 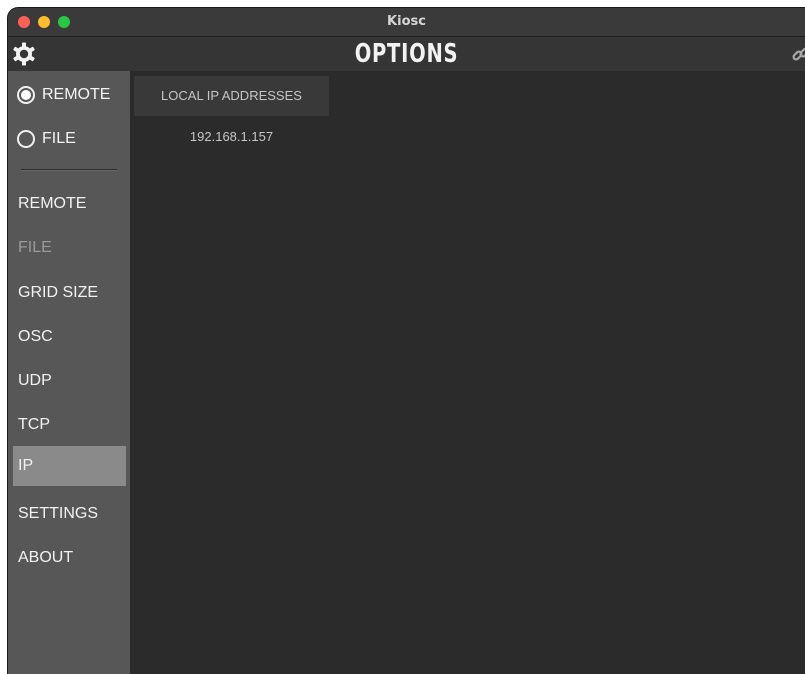 I want to click on mode-radio-label: REMOTE, so click(x=76, y=94).